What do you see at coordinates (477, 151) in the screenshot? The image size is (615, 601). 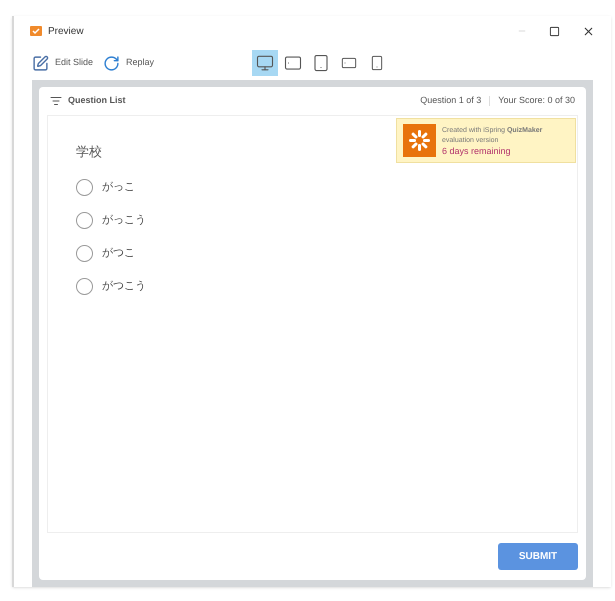 I see `remaining-text: 6 days remaining` at bounding box center [477, 151].